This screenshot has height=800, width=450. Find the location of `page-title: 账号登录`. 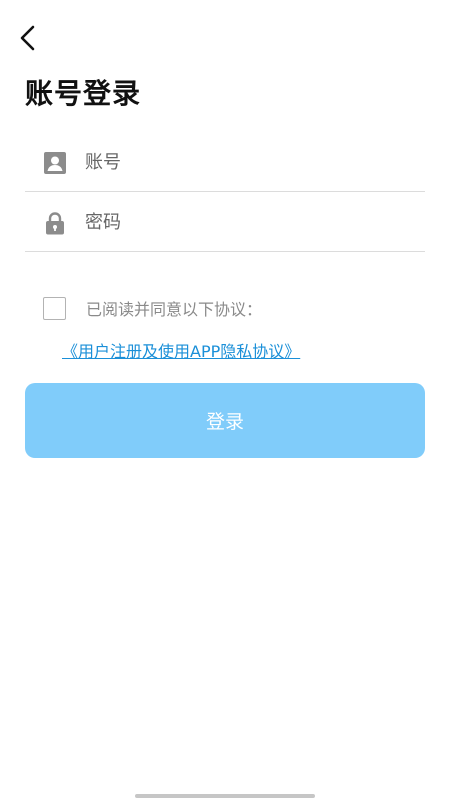

page-title: 账号登录 is located at coordinates (83, 93).